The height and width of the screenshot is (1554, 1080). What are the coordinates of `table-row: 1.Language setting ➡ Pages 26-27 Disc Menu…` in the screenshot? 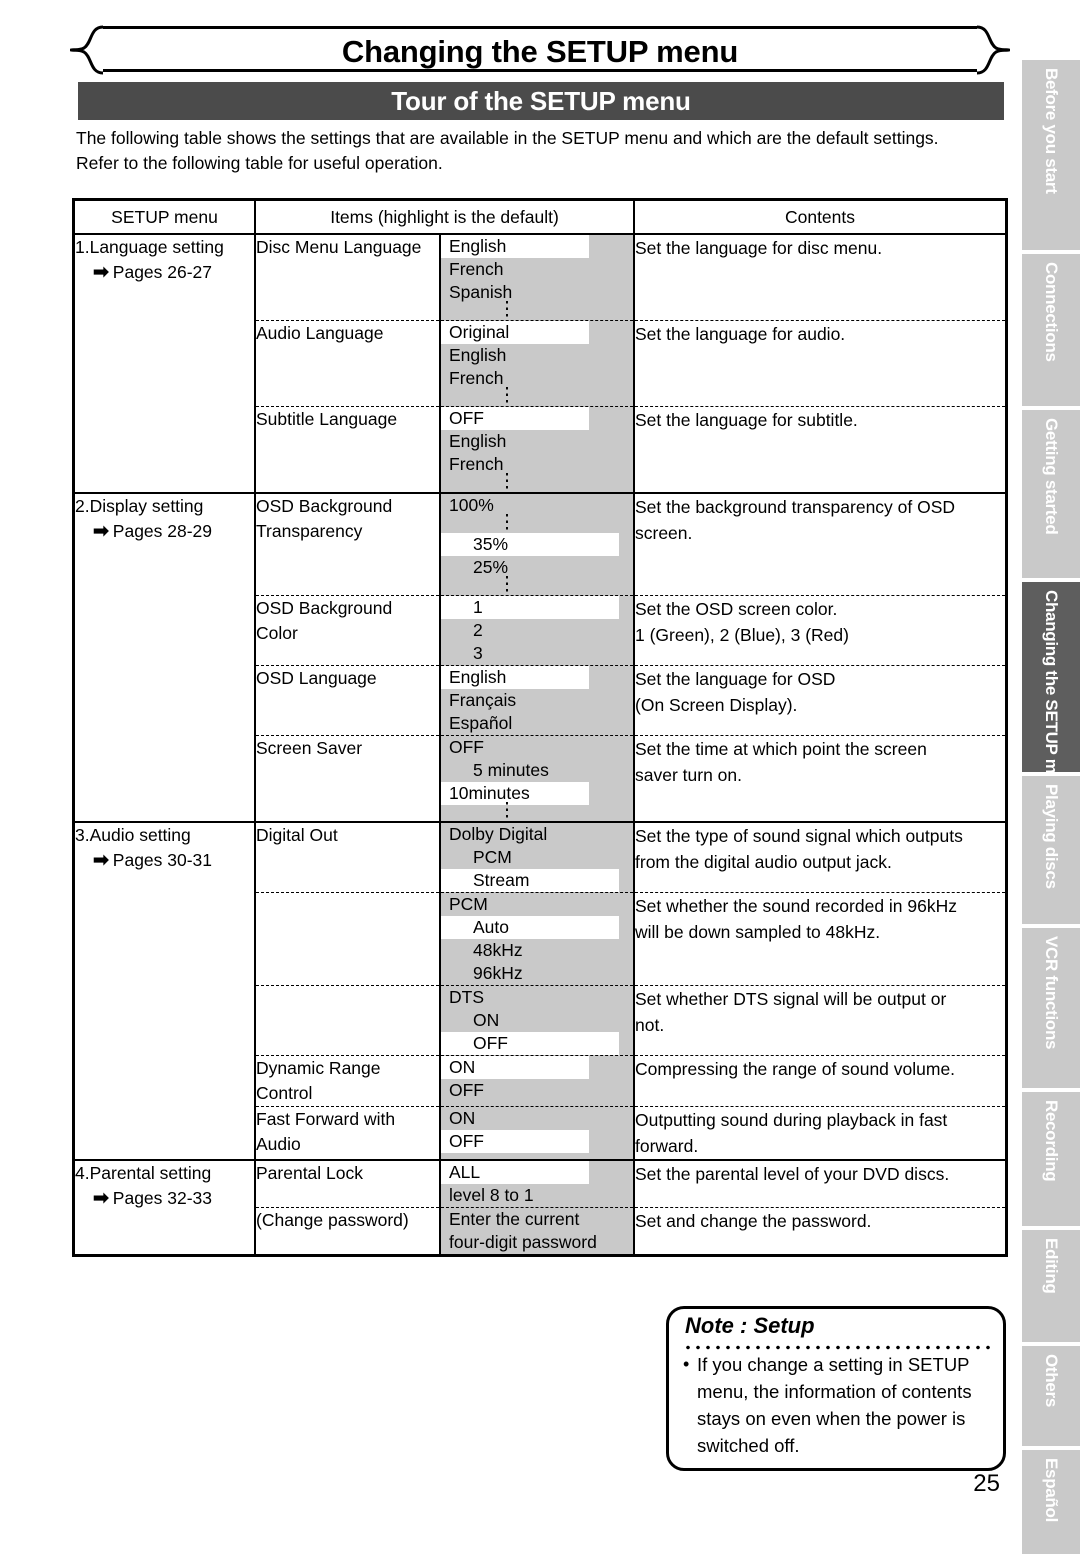 It's located at (540, 363).